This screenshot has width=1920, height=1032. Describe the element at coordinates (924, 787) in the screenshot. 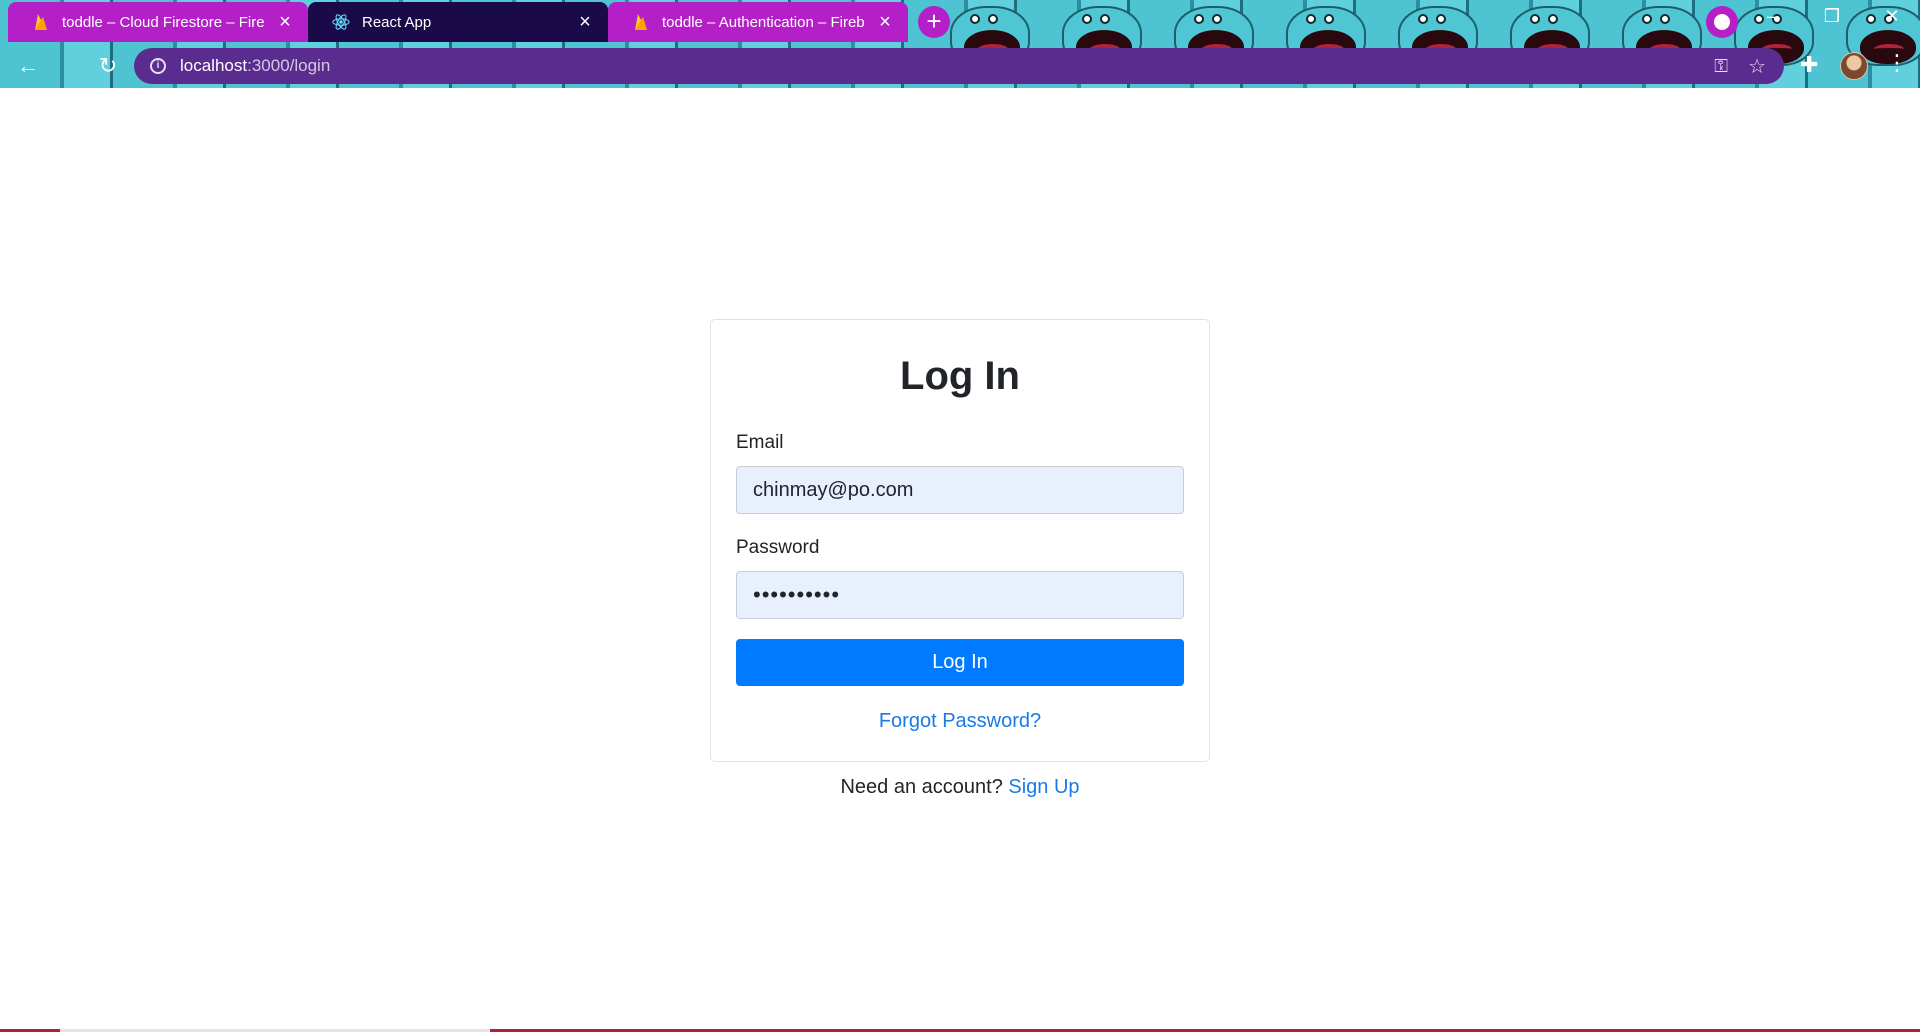

I see `signup-prompt: Need an account?` at that location.